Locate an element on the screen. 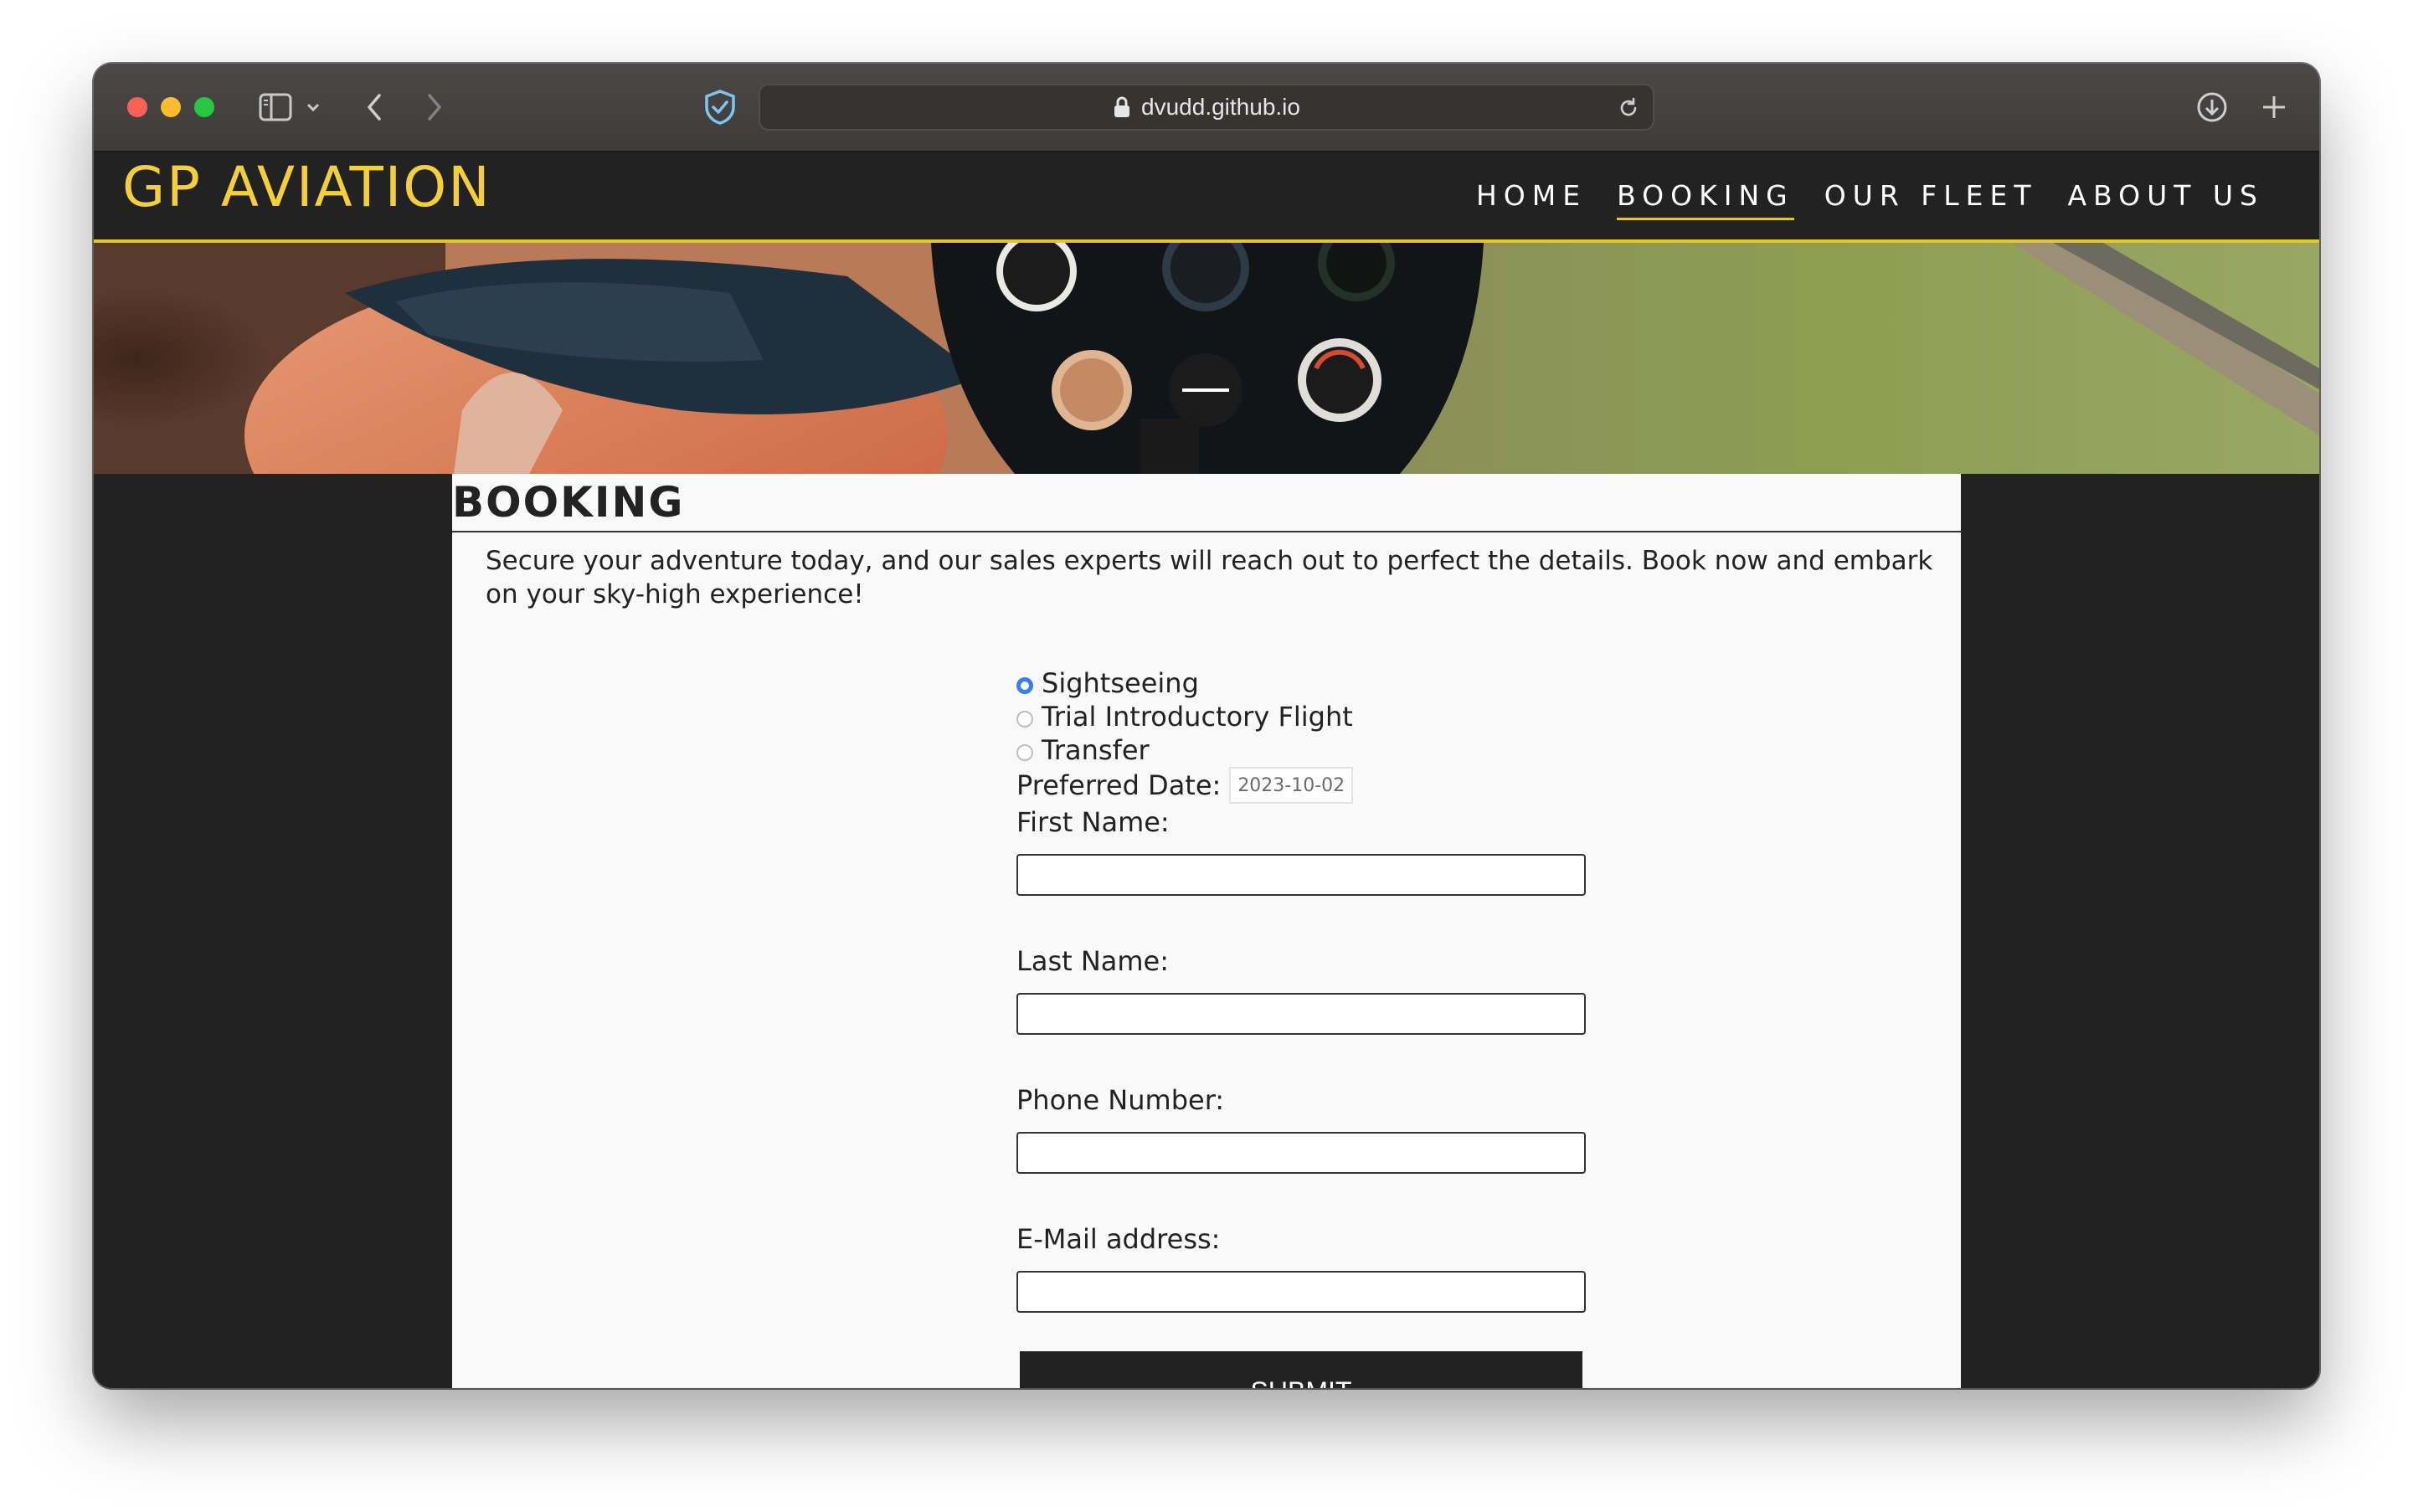 Image resolution: width=2413 pixels, height=1512 pixels. hero-photo-illustration is located at coordinates (1206, 358).